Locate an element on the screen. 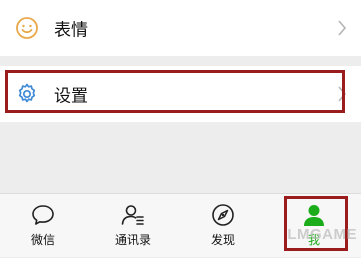 The width and height of the screenshot is (361, 258). tab-chats: 微信 is located at coordinates (44, 226).